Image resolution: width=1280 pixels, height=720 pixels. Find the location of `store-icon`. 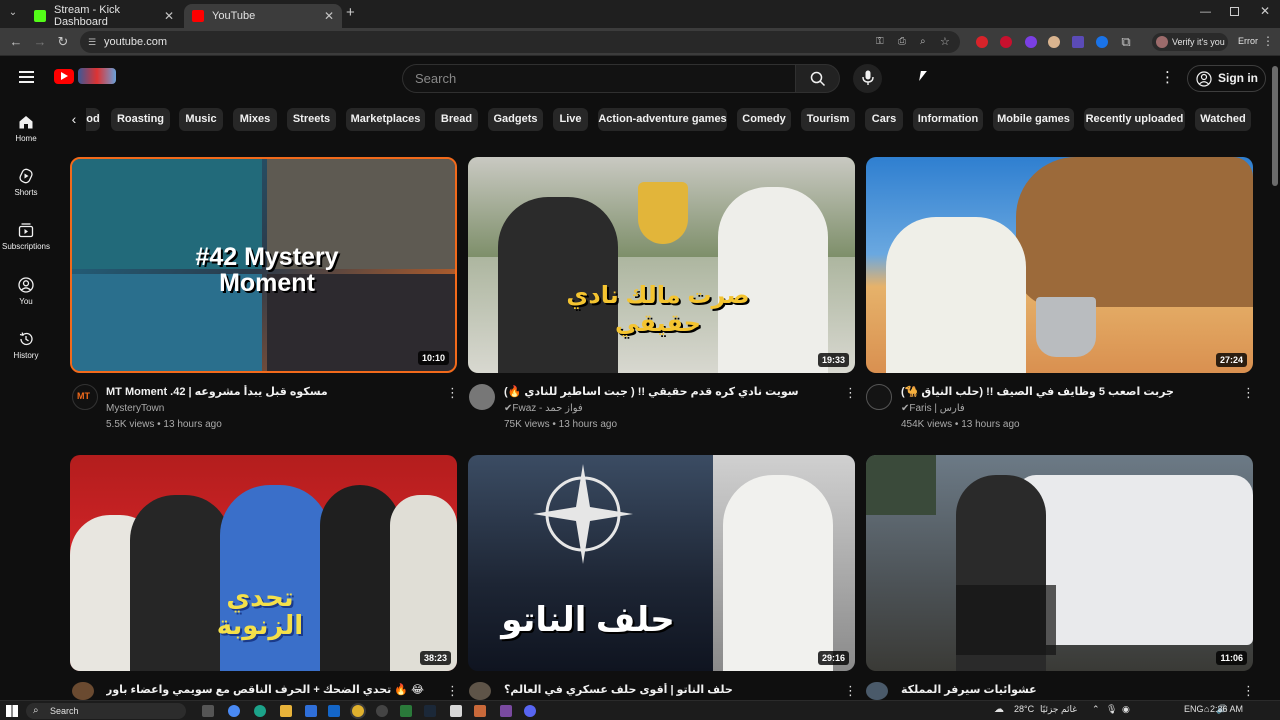

store-icon is located at coordinates (311, 711).